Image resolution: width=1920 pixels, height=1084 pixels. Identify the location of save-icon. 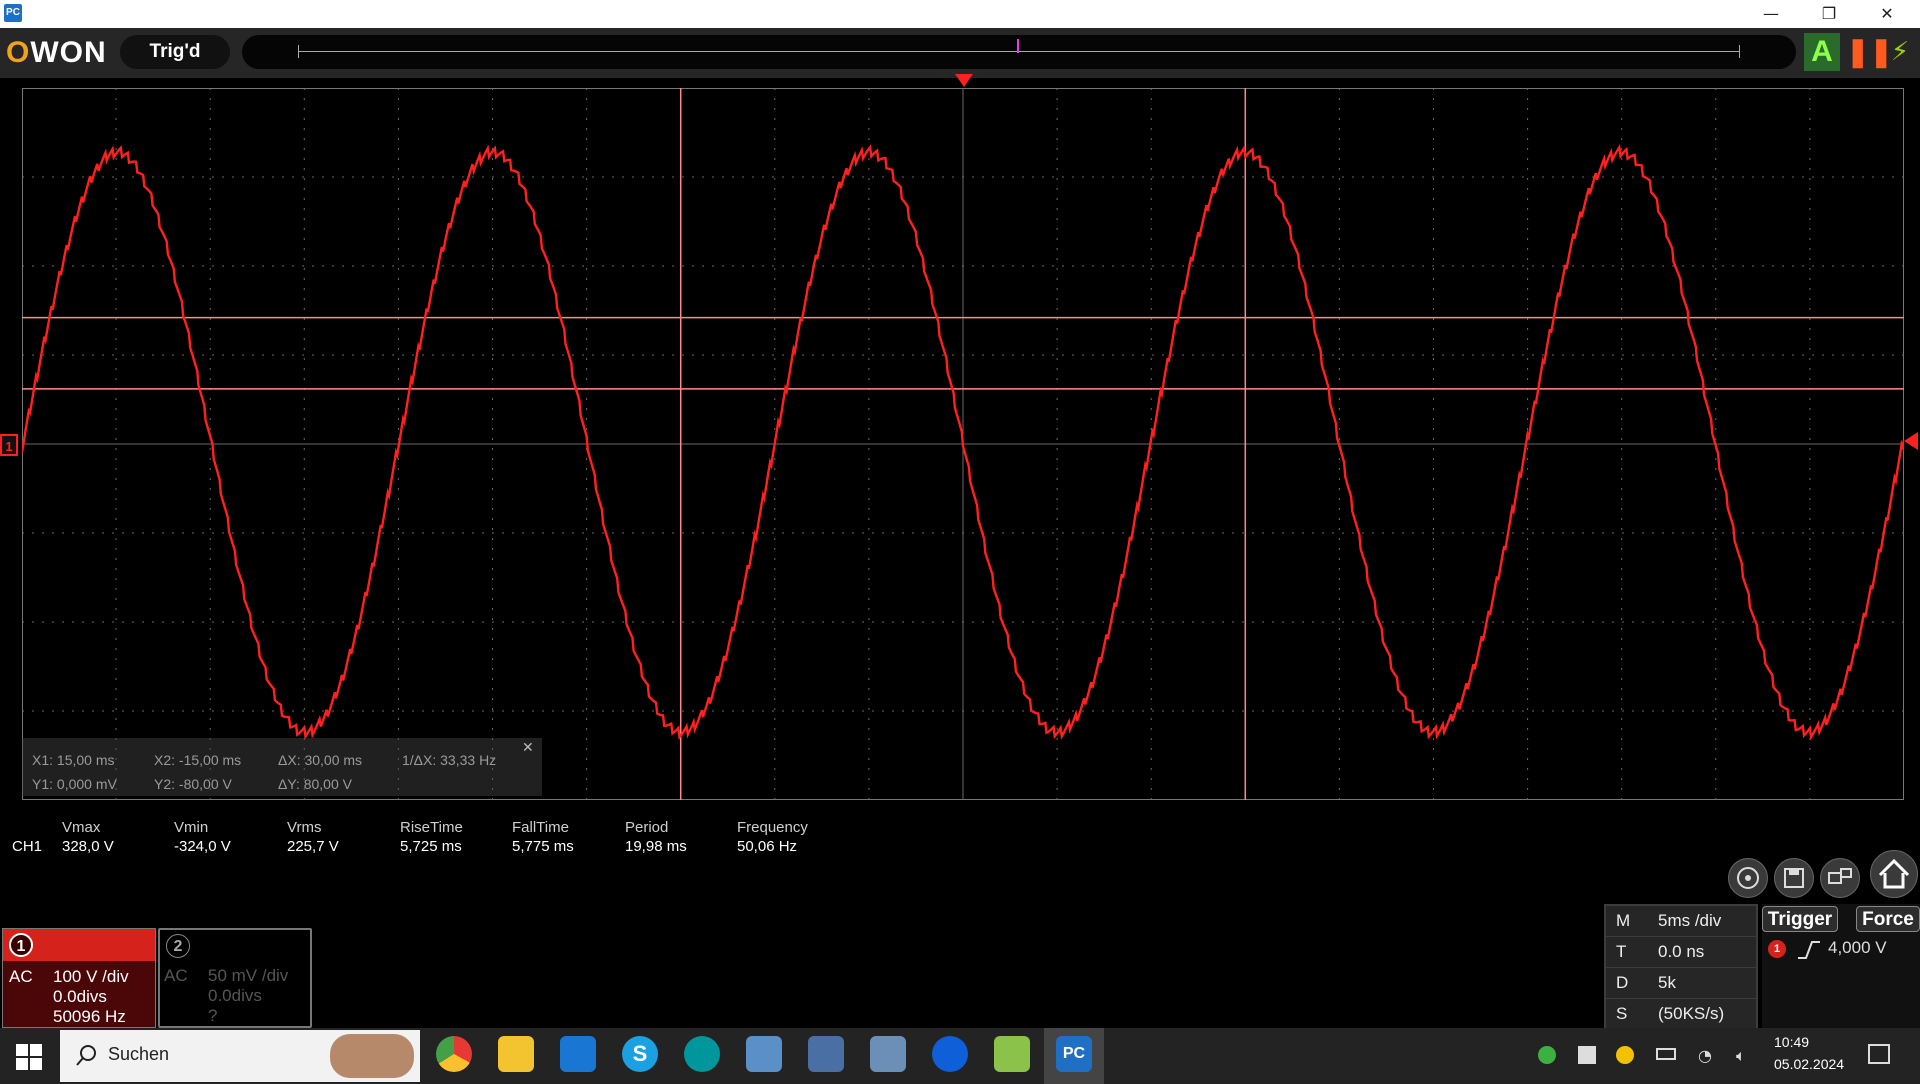
(1794, 878).